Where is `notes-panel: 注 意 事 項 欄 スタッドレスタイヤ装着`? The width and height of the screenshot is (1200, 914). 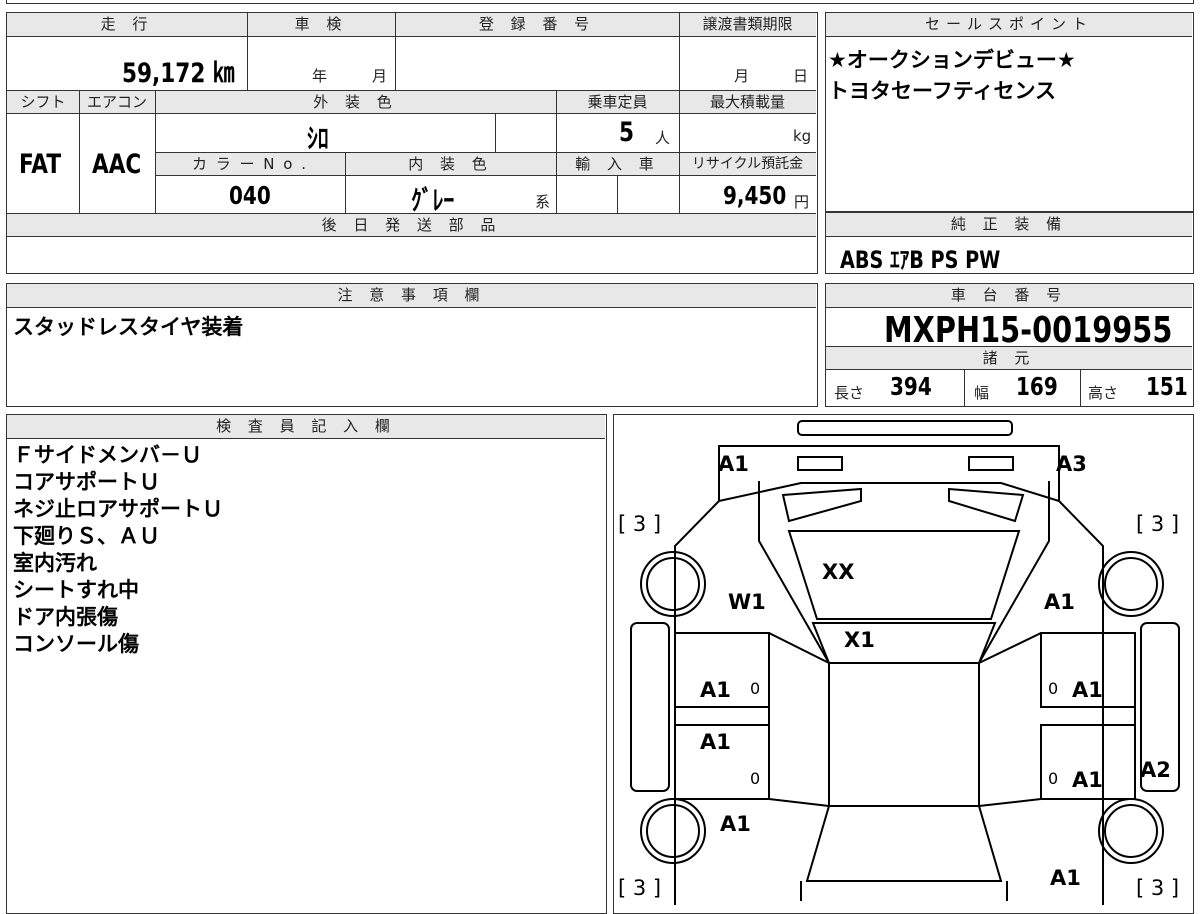 notes-panel: 注 意 事 項 欄 スタッドレスタイヤ装着 is located at coordinates (412, 345).